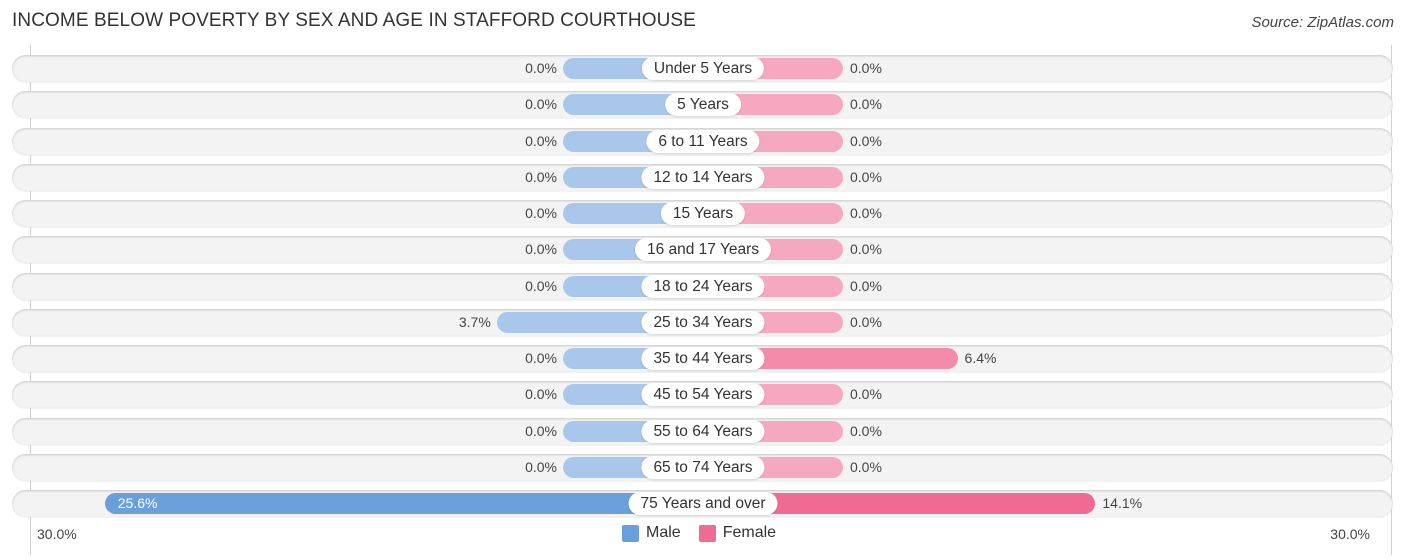  Describe the element at coordinates (749, 532) in the screenshot. I see `legend-label-female: Female` at that location.